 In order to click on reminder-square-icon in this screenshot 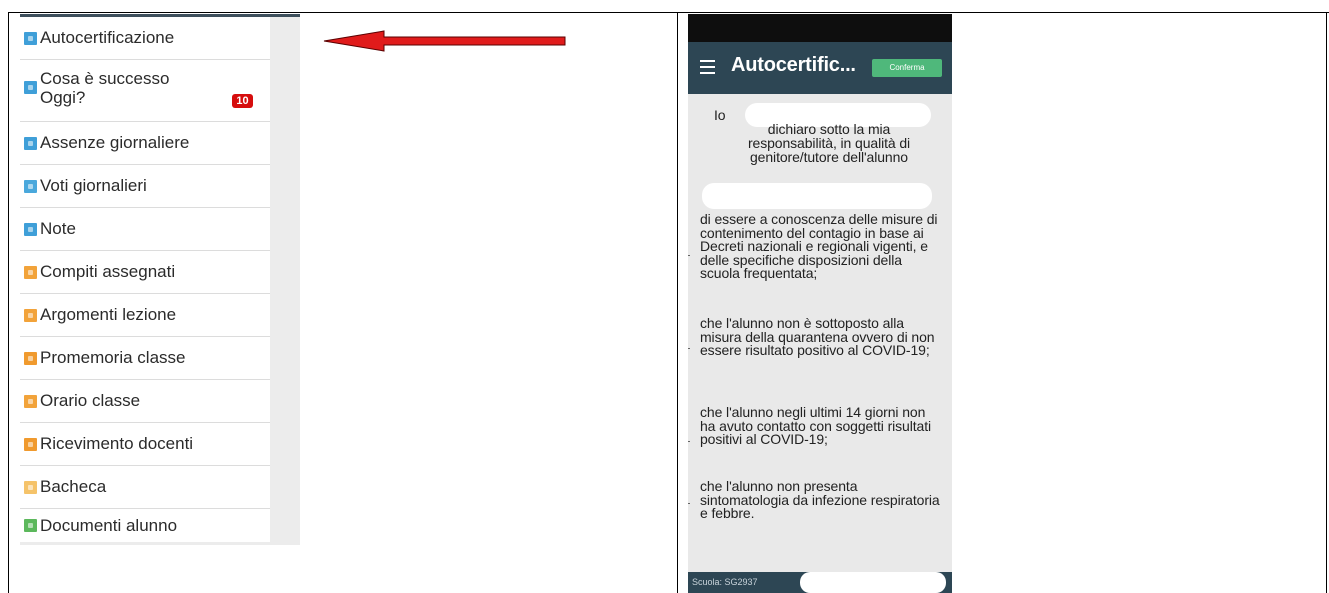, I will do `click(30, 358)`.